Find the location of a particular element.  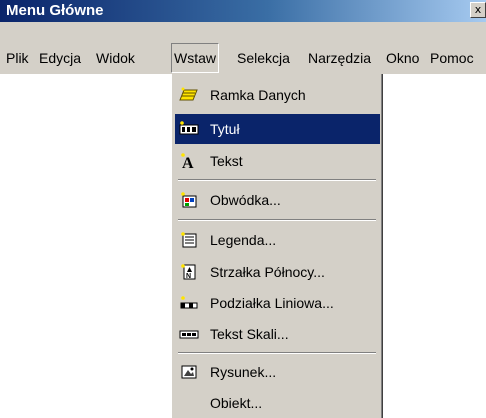

legend-icon is located at coordinates (189, 240).